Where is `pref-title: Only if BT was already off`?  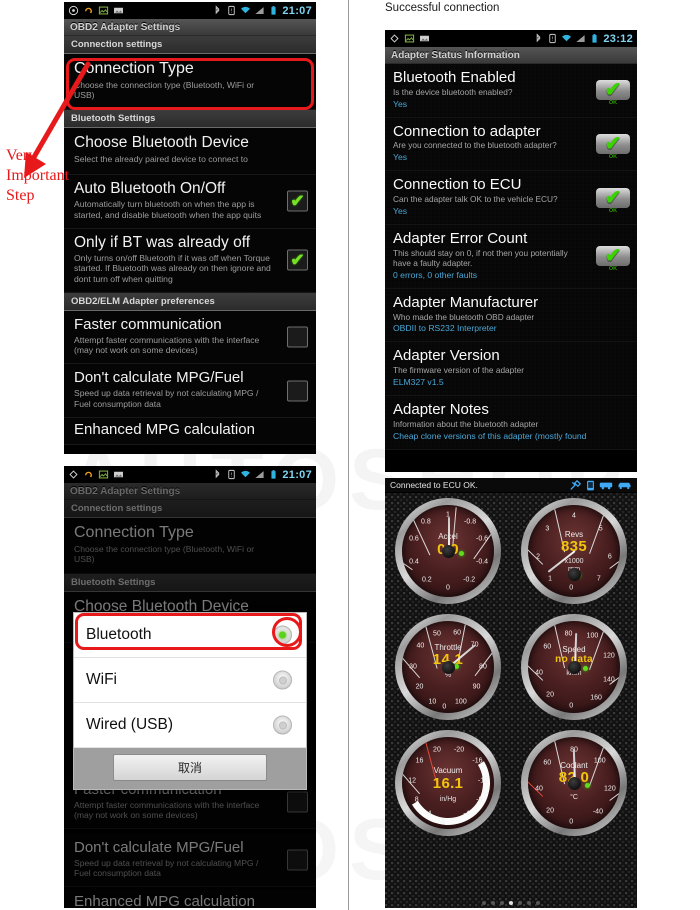 pref-title: Only if BT was already off is located at coordinates (162, 242).